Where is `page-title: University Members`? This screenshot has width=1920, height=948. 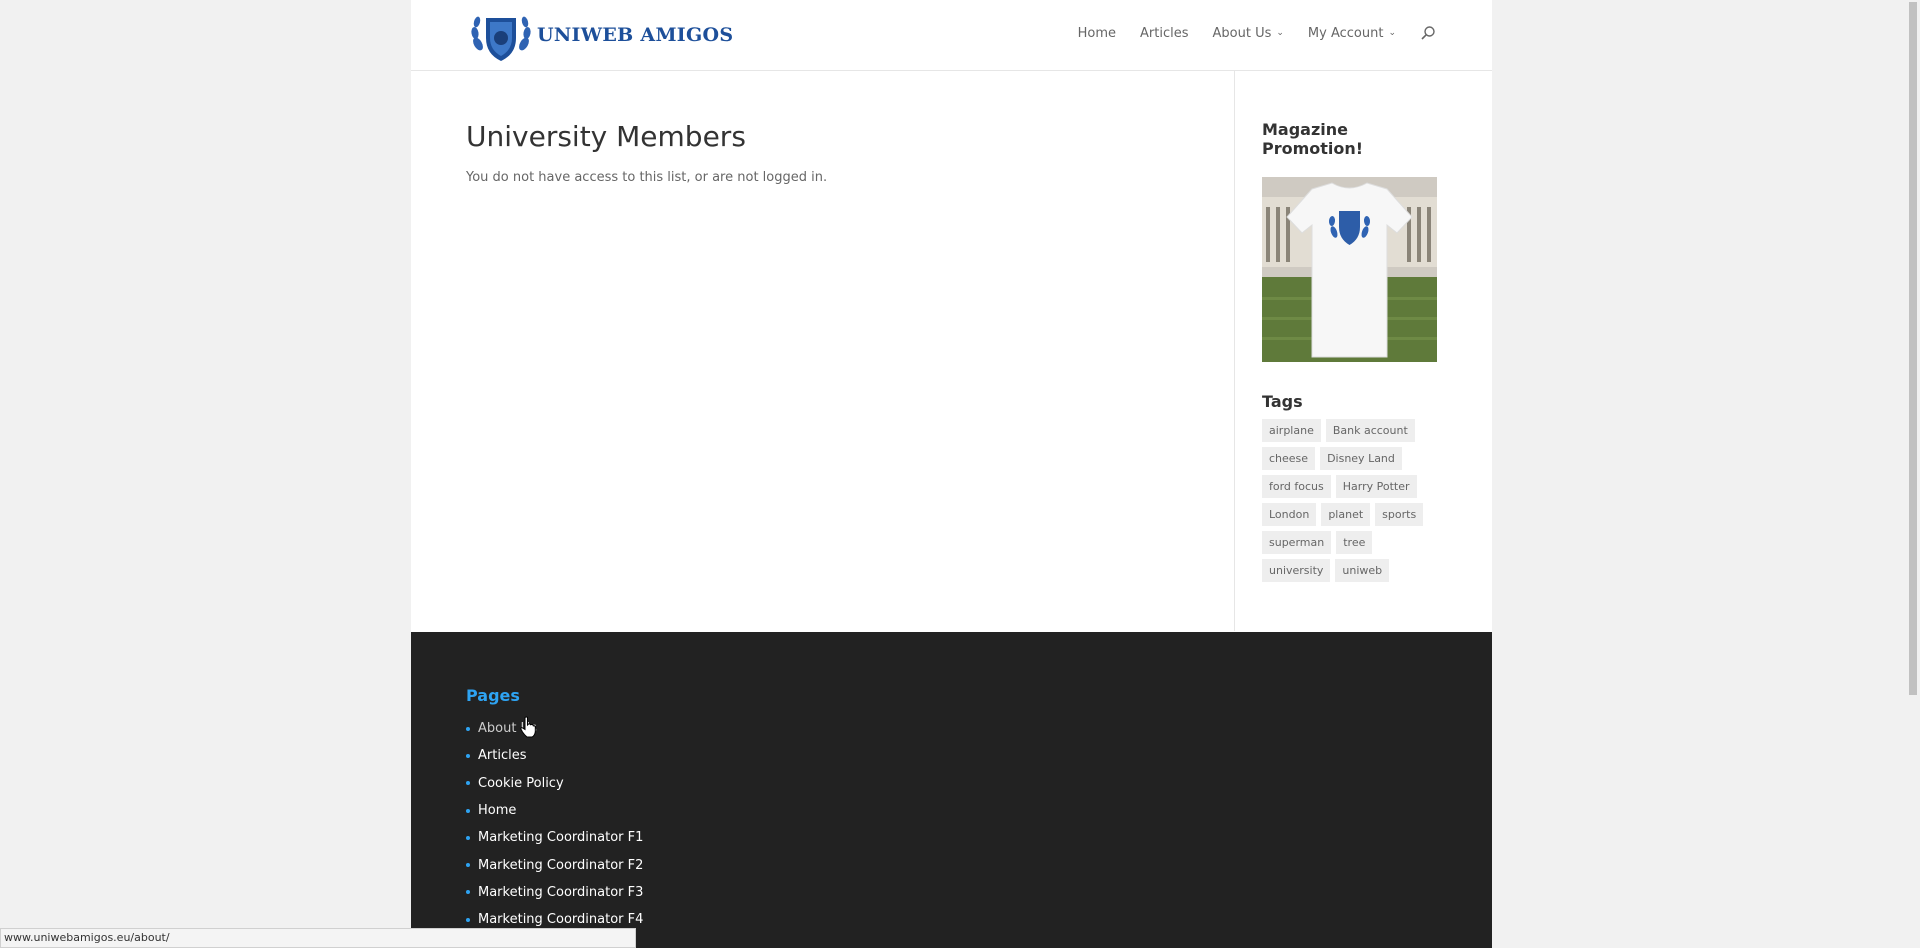
page-title: University Members is located at coordinates (606, 136).